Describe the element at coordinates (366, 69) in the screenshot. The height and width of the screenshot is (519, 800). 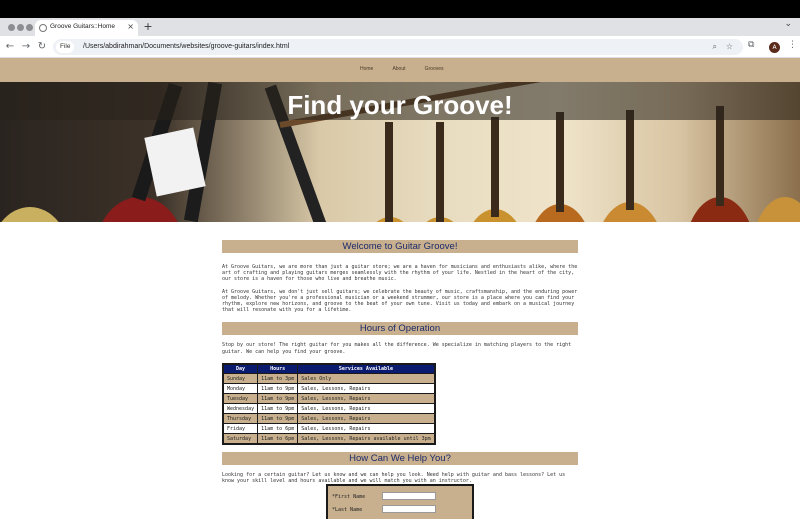
I see `nav-home-link: Home` at that location.